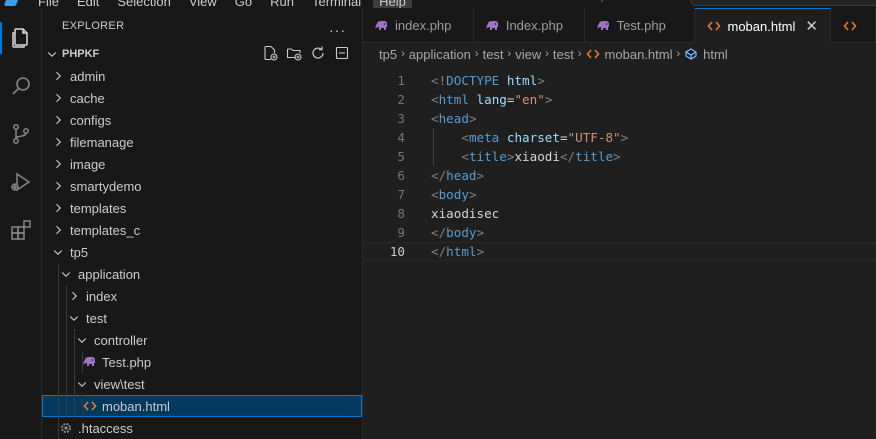 Image resolution: width=876 pixels, height=439 pixels. What do you see at coordinates (458, 251) in the screenshot?
I see `code-text: </html>` at bounding box center [458, 251].